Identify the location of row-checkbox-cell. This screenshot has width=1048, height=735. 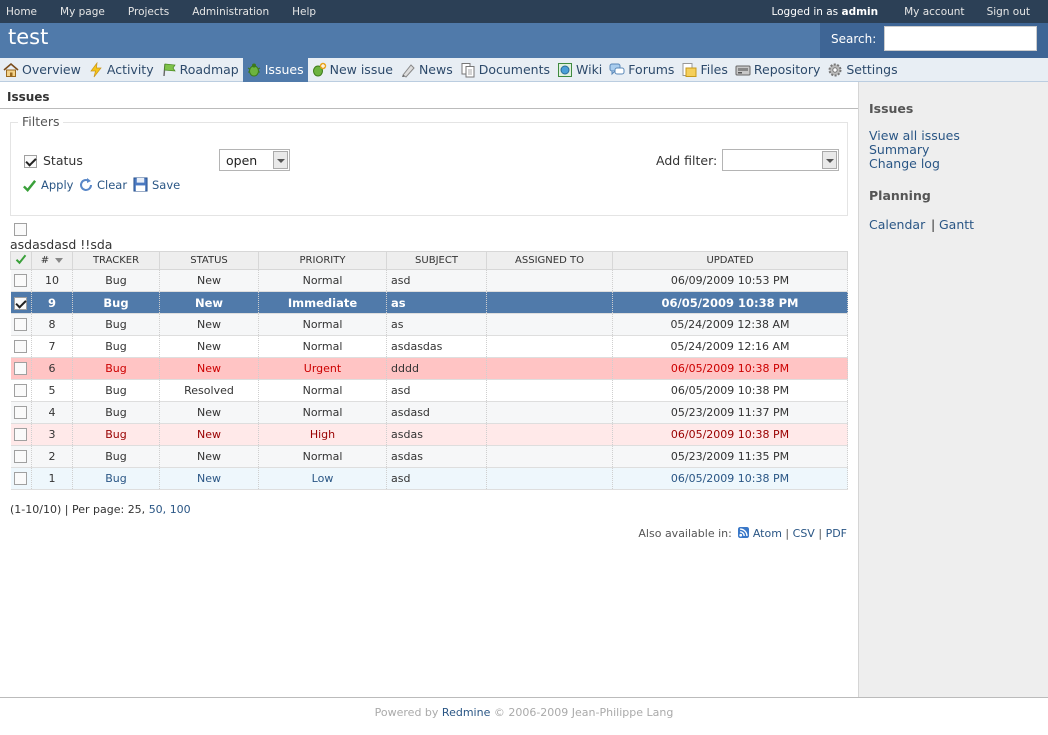
(21, 390).